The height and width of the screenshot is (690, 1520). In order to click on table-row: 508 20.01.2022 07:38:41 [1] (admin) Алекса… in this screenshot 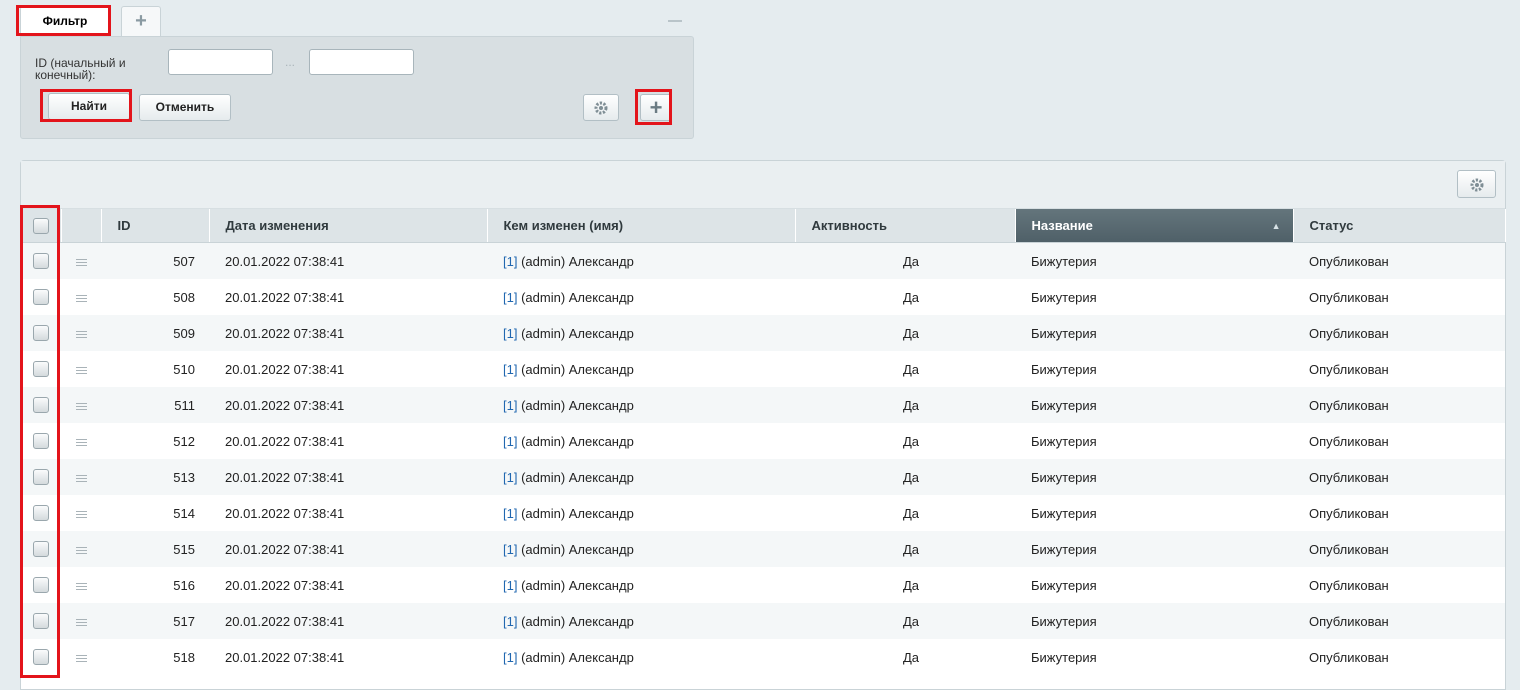, I will do `click(763, 297)`.